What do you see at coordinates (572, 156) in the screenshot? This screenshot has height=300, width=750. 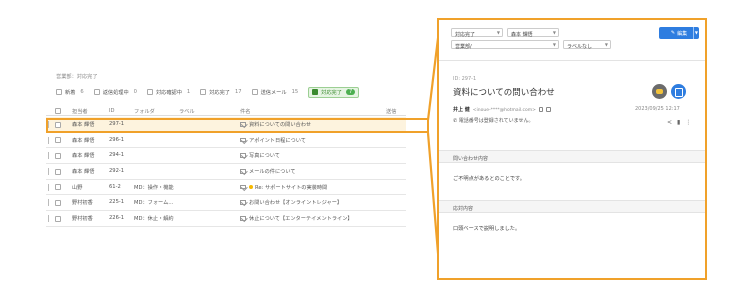 I see `section-inquiry-header: 問い合わせ内容` at bounding box center [572, 156].